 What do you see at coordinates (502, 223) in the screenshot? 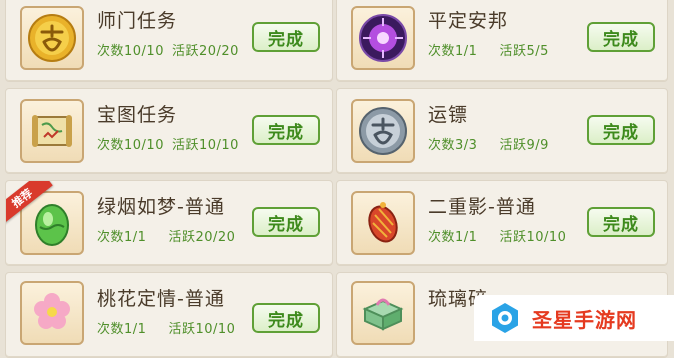
I see `task-card-erchongying: 二重影-普通 次数1/1 活跃10/10 完成` at bounding box center [502, 223].